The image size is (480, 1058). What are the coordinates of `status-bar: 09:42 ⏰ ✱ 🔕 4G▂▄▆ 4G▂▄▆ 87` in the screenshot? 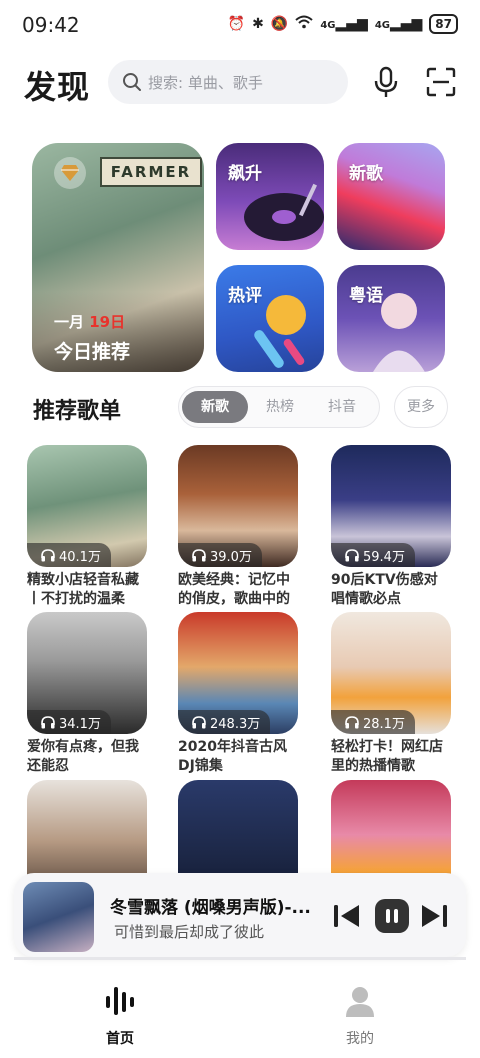 It's located at (240, 24).